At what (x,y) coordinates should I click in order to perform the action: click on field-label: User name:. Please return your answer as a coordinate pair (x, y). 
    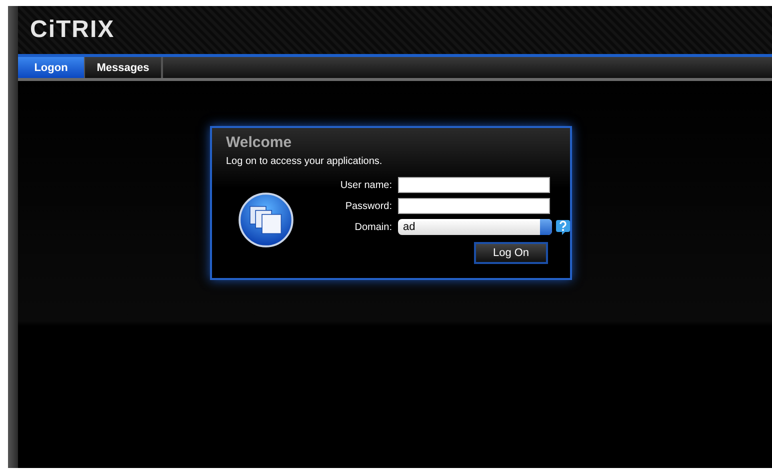
    Looking at the image, I should click on (366, 185).